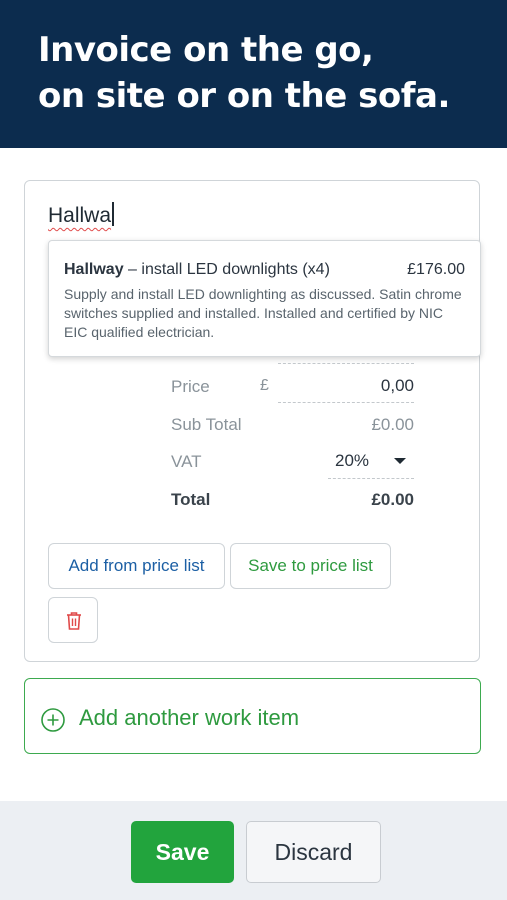  What do you see at coordinates (244, 96) in the screenshot?
I see `hero-headline-line2: on site or on the sofa.` at bounding box center [244, 96].